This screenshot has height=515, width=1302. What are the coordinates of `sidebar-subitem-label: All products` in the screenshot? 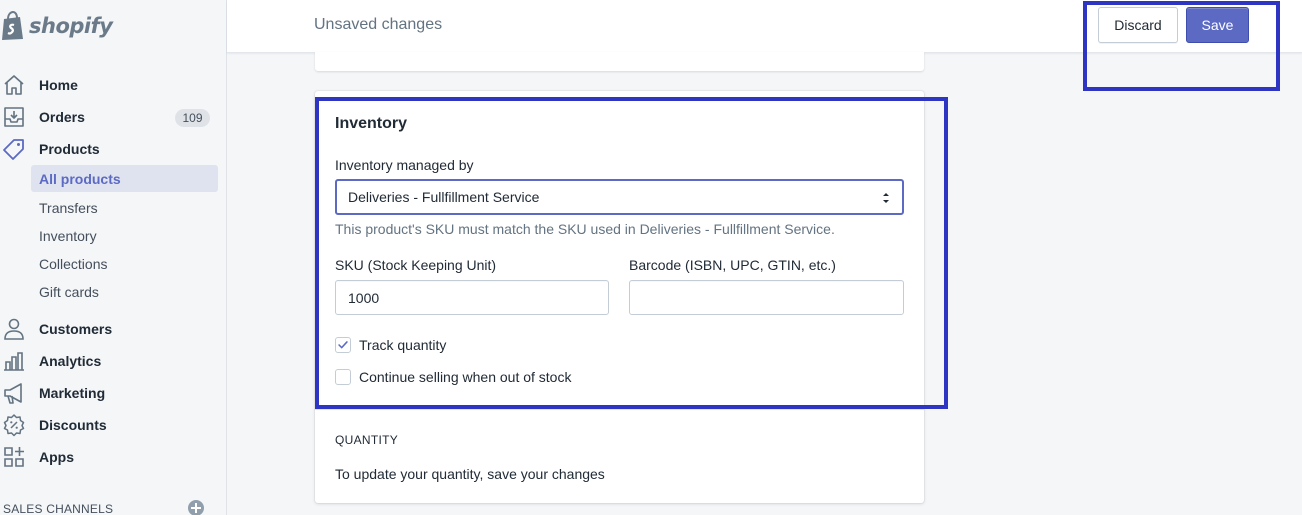 It's located at (80, 178).